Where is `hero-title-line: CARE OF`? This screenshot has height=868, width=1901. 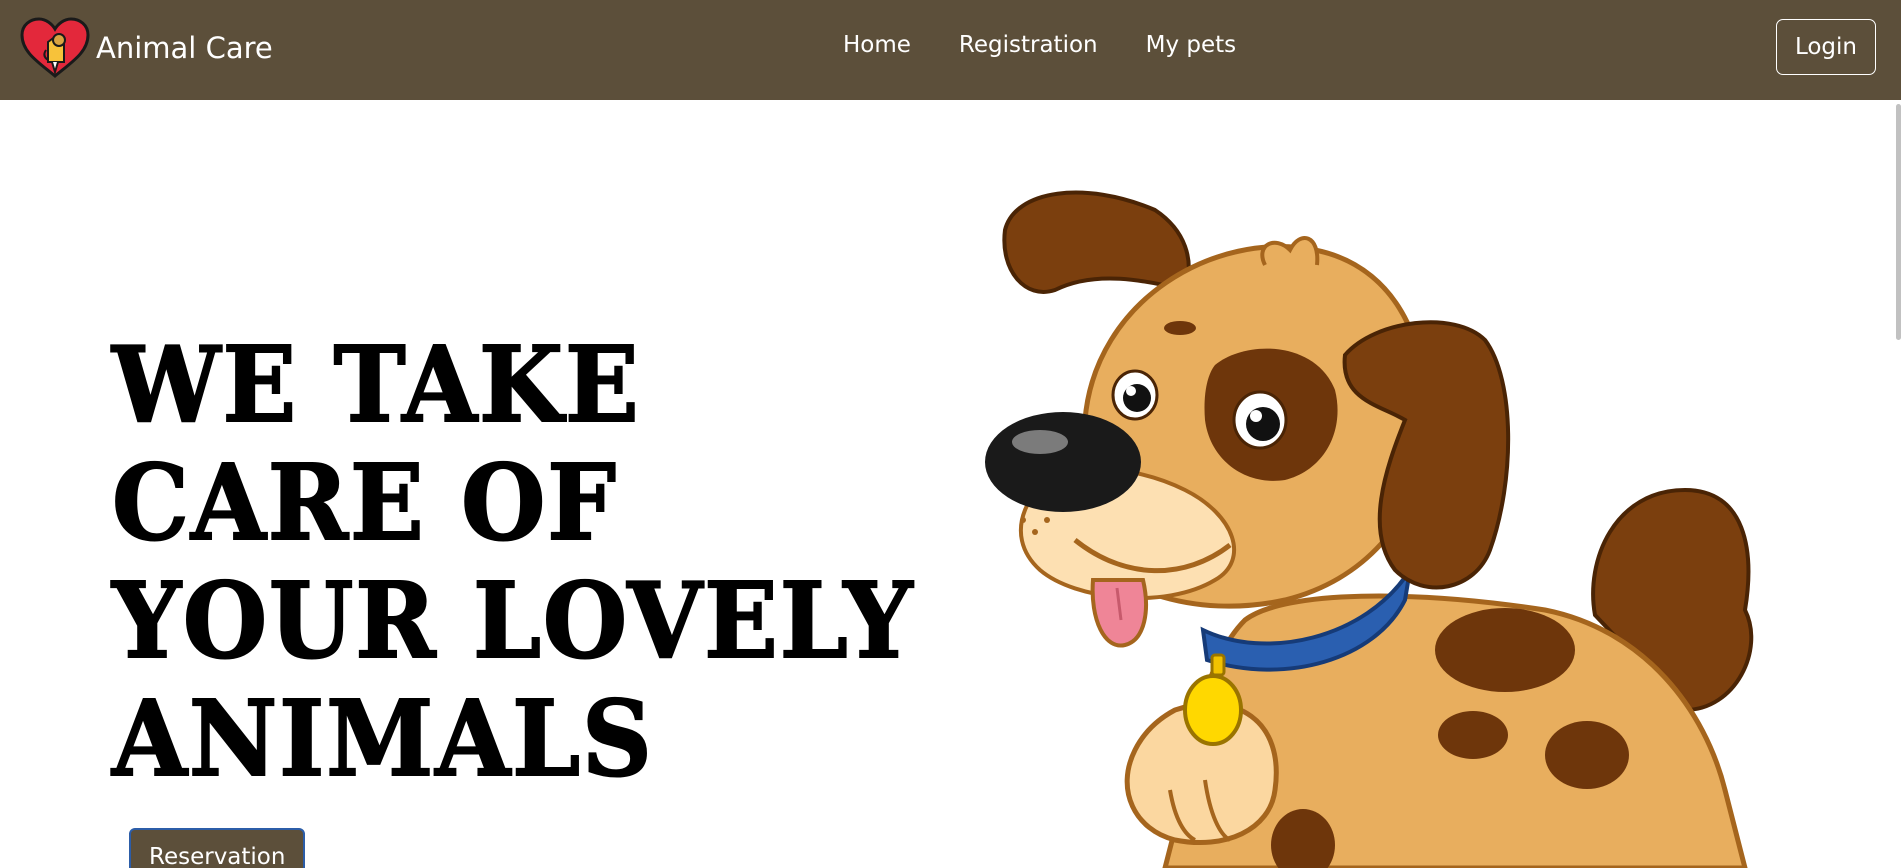
hero-title-line: CARE OF is located at coordinates (364, 502).